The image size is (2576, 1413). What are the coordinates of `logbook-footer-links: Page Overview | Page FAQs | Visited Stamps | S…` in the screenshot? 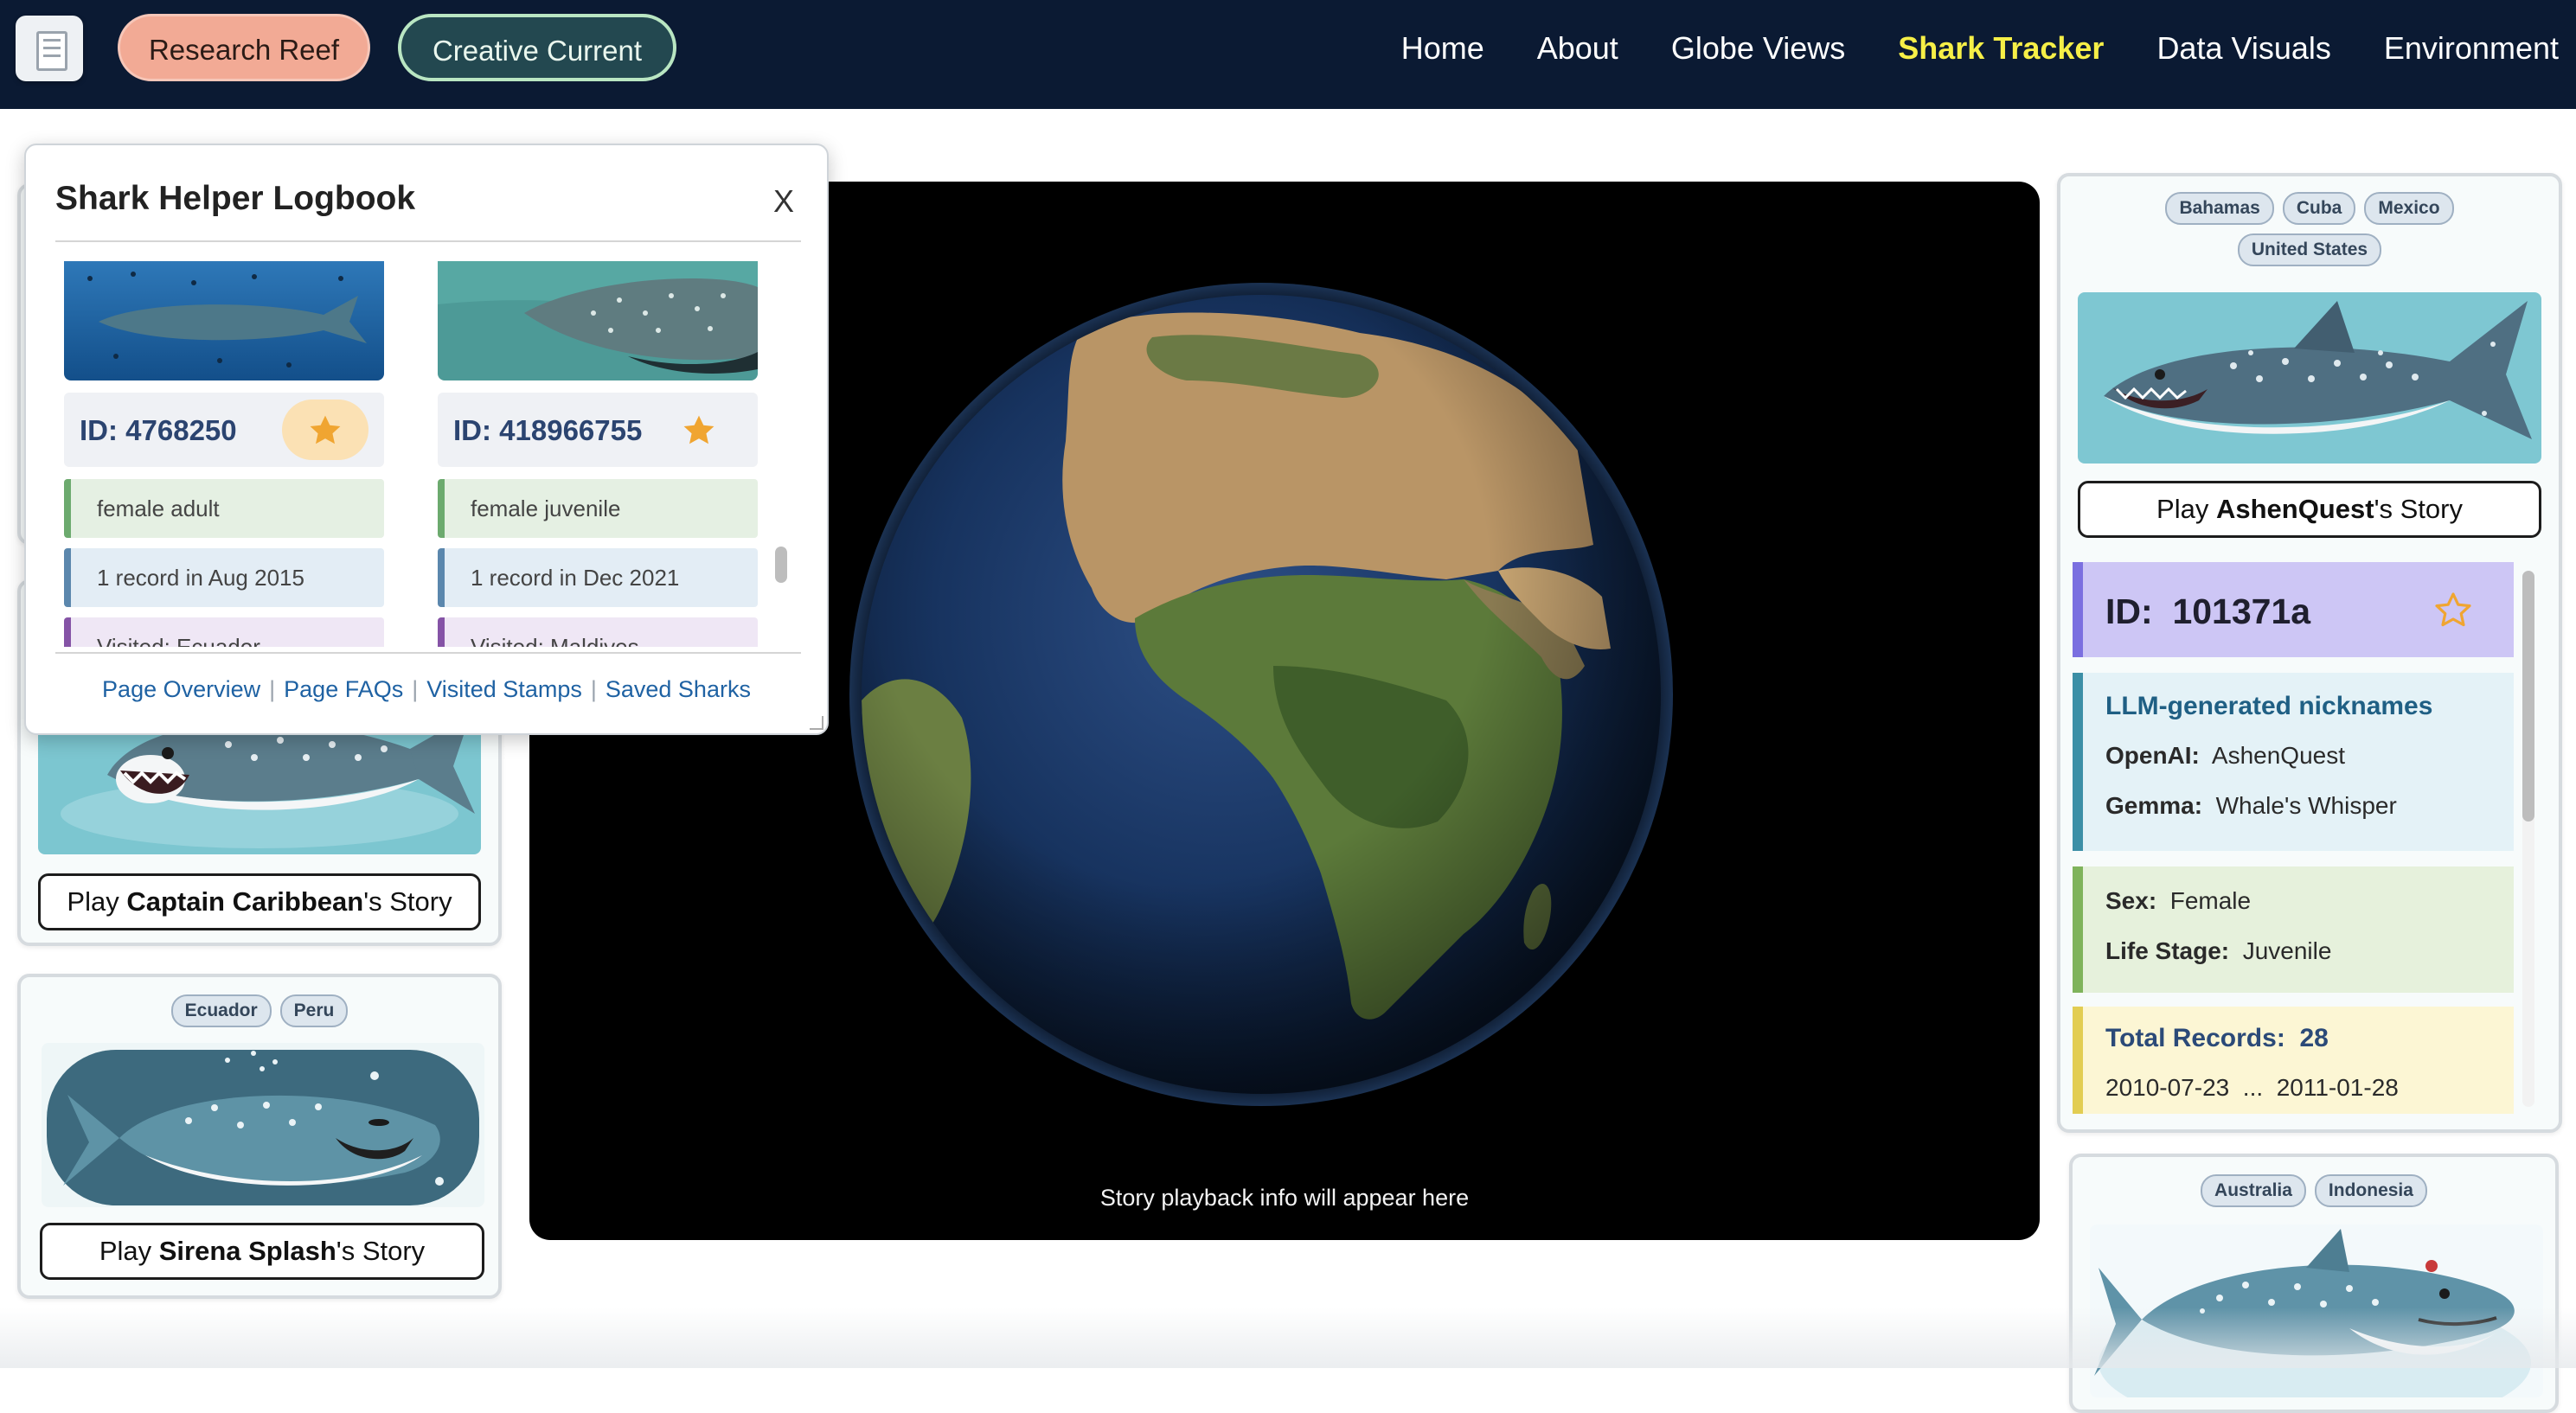 It's located at (426, 689).